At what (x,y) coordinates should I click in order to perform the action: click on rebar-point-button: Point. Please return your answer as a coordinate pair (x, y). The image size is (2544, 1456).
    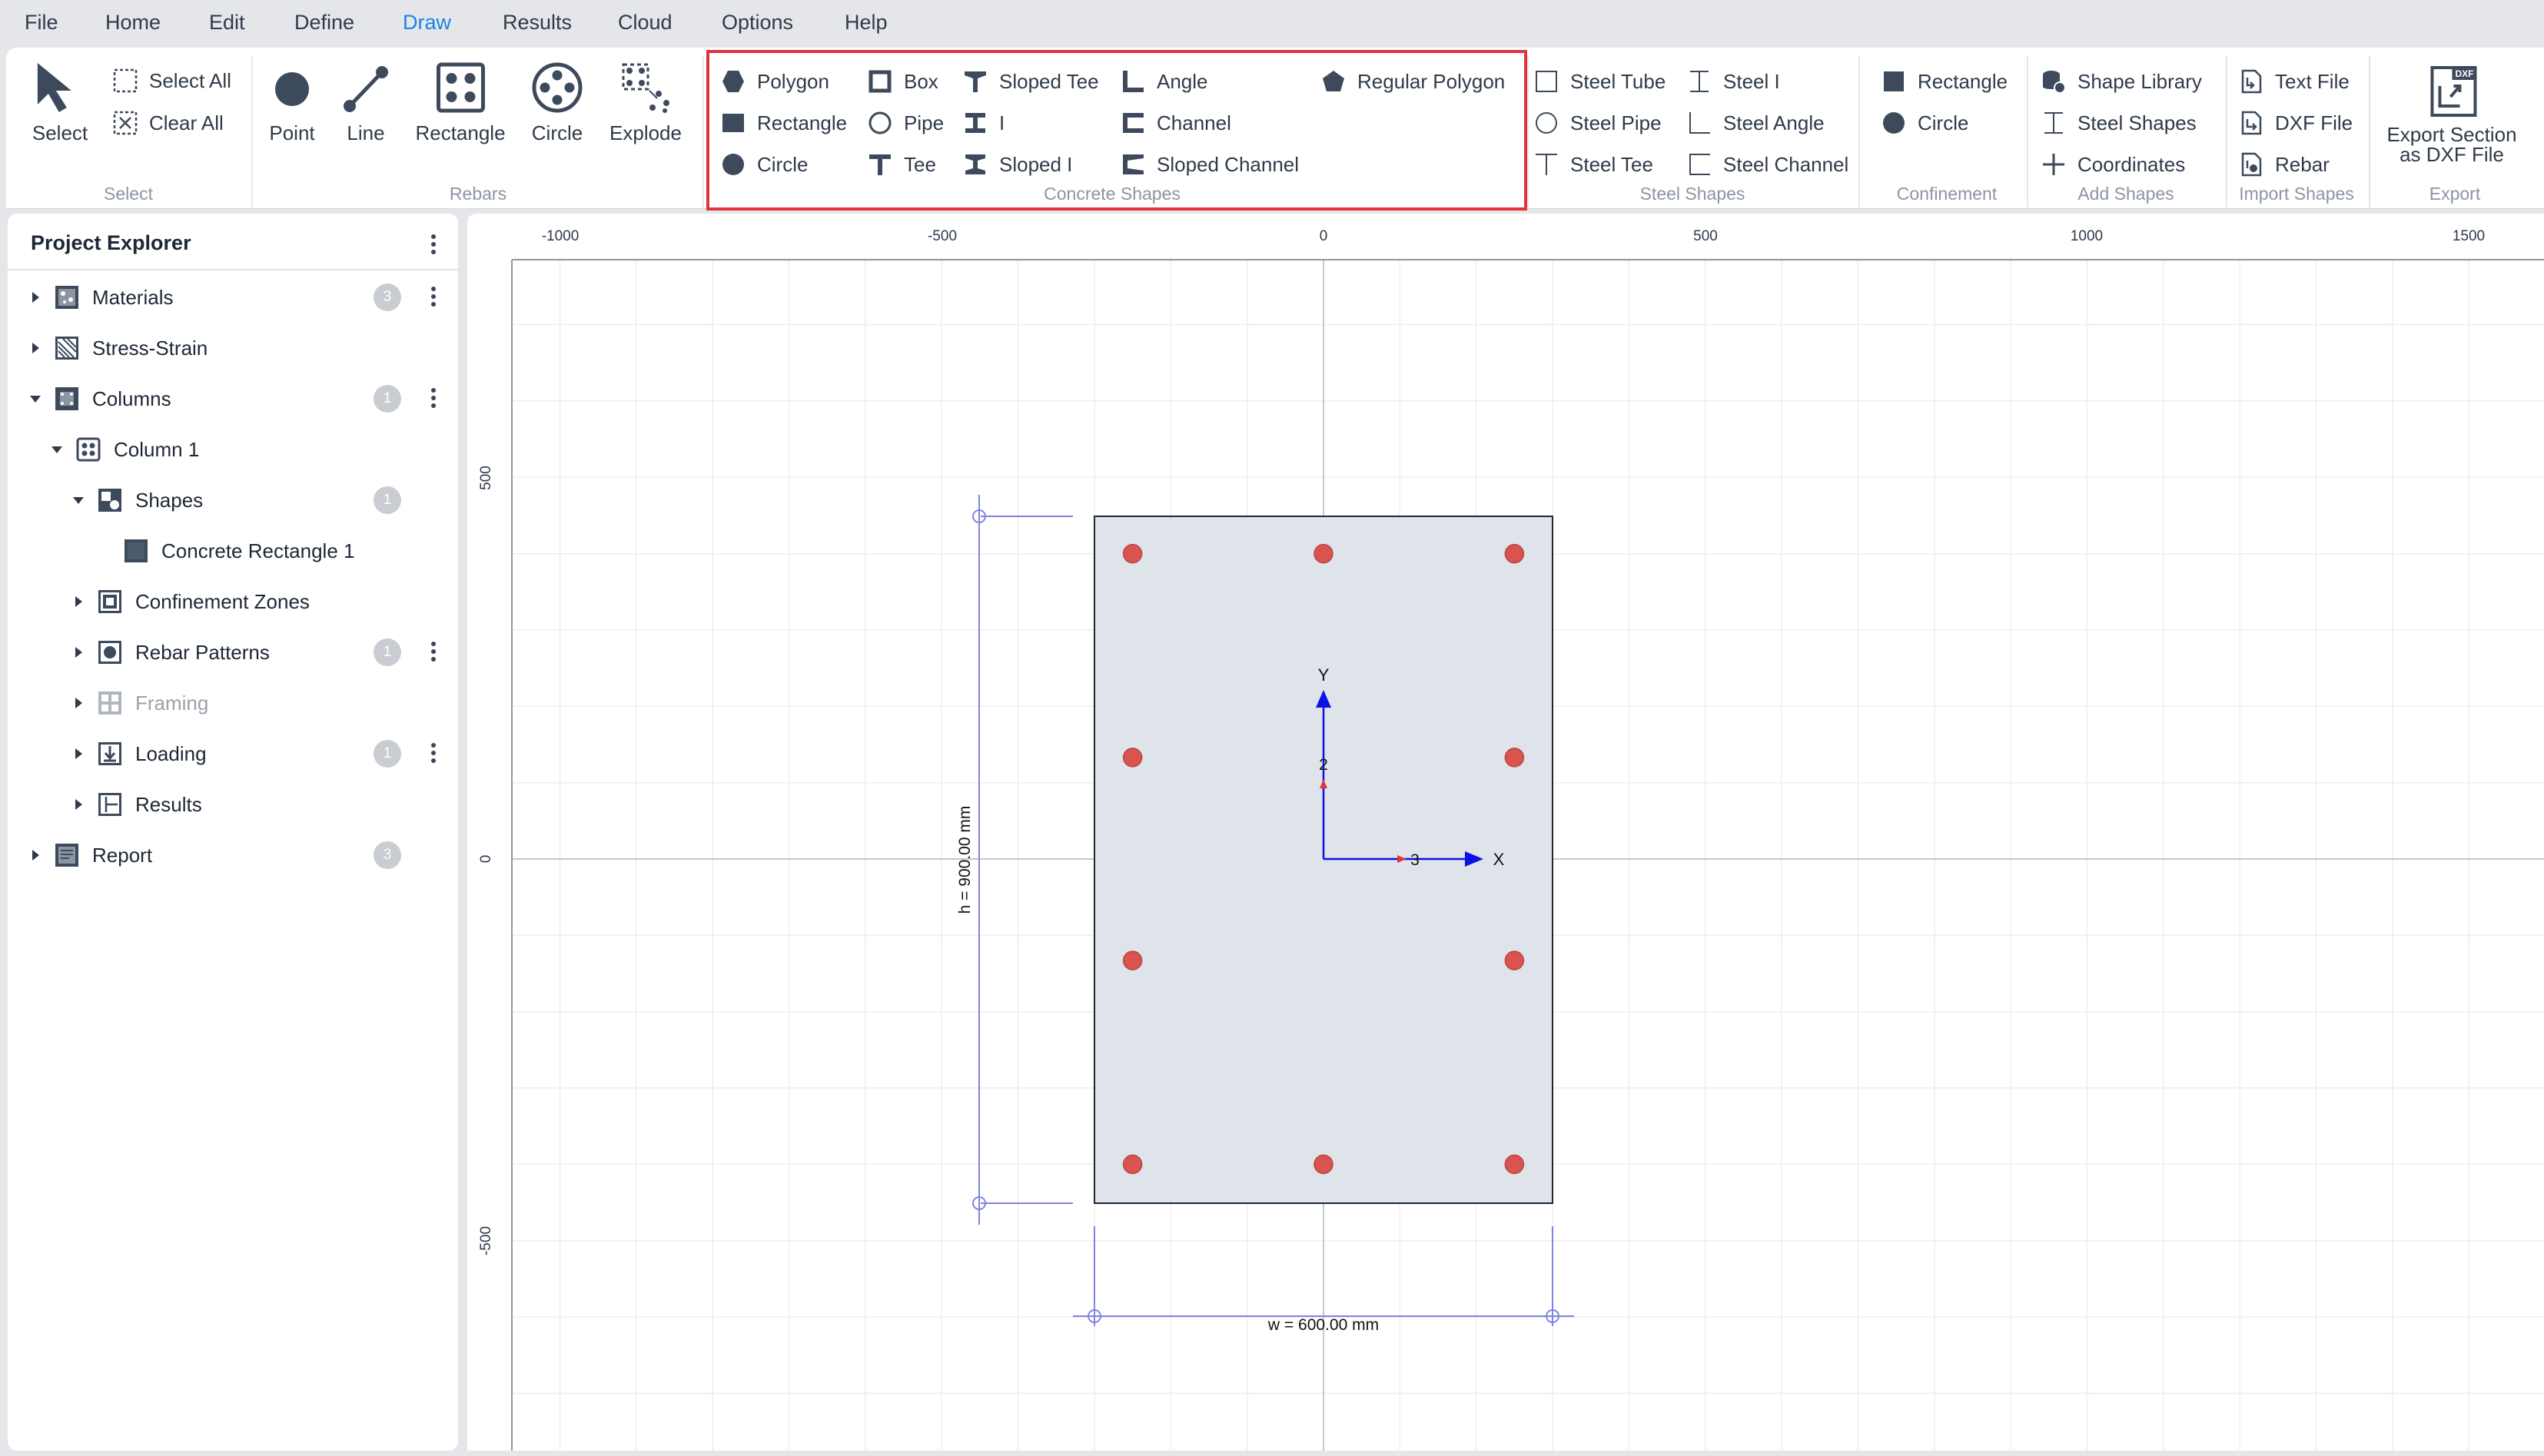
    Looking at the image, I should click on (292, 102).